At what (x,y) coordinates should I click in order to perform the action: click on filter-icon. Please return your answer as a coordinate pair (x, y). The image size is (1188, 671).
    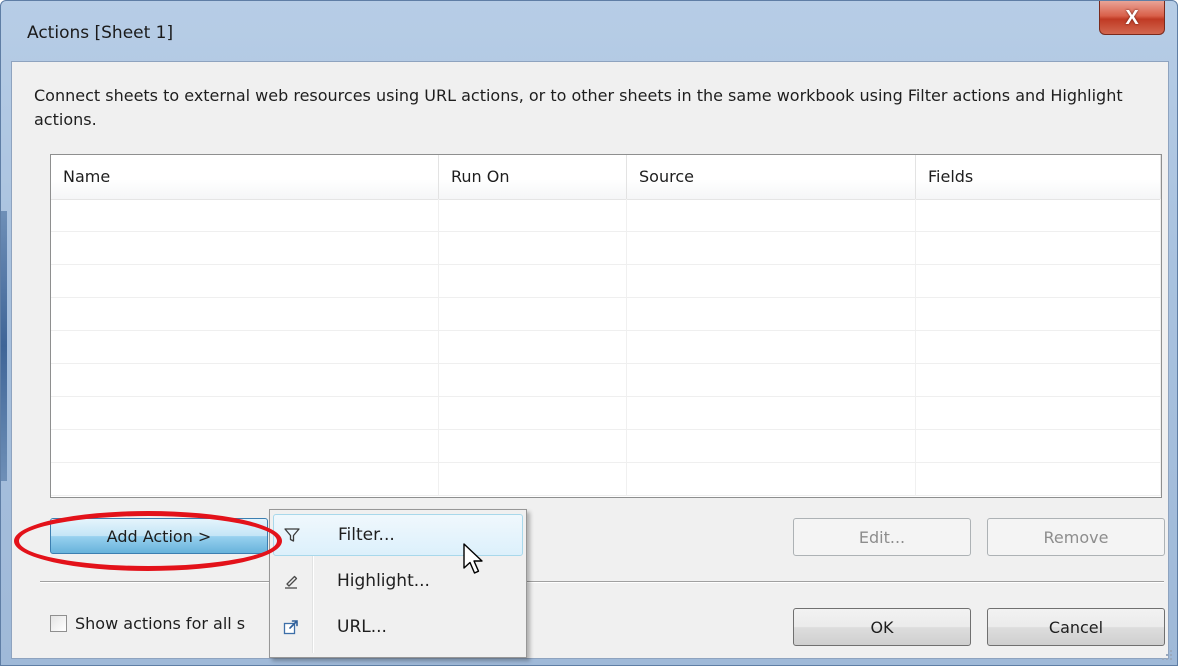
    Looking at the image, I should click on (292, 535).